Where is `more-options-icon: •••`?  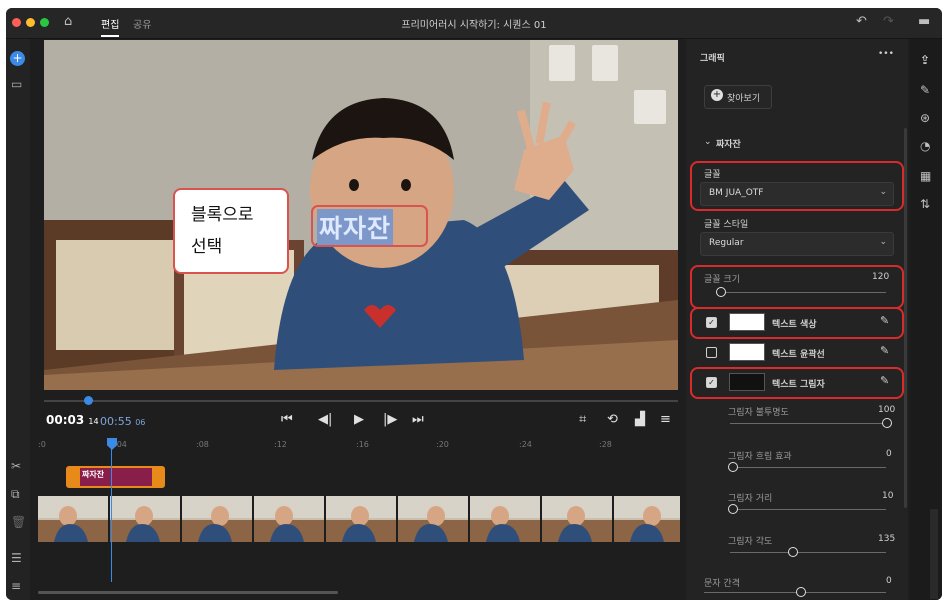 more-options-icon: ••• is located at coordinates (886, 54).